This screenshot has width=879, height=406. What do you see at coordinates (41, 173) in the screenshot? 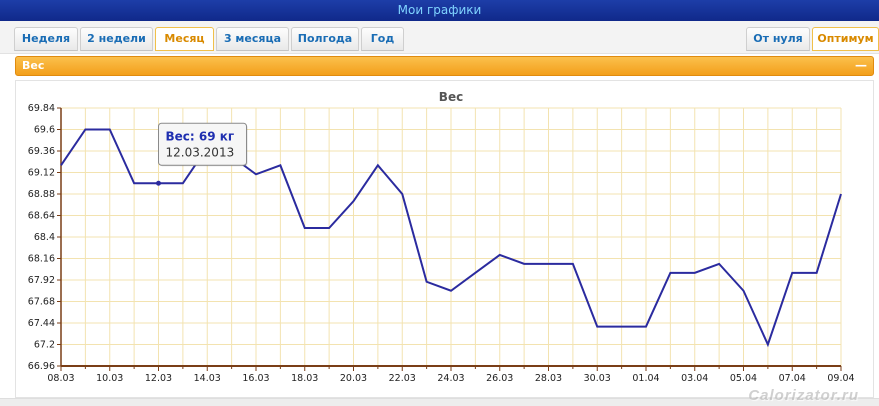
I see `y-tick-label: 69.12` at bounding box center [41, 173].